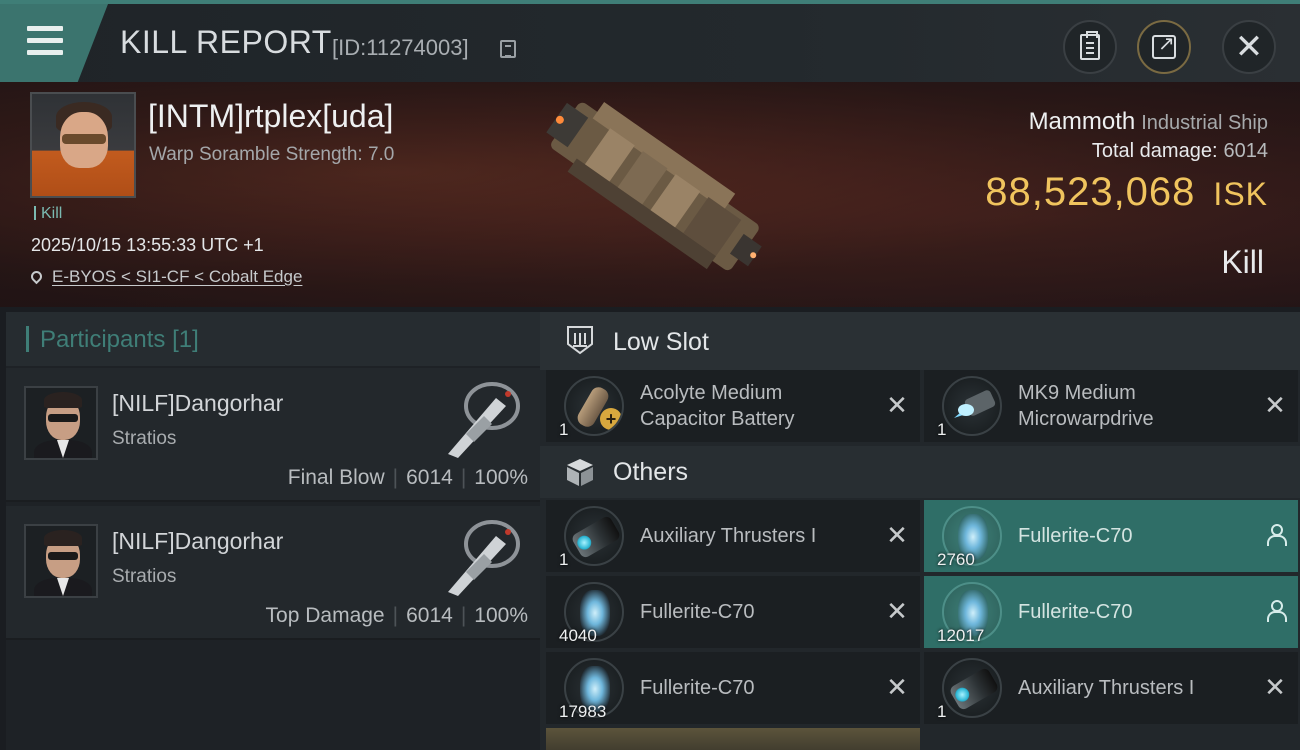  I want to click on item-name-line1: Acolyte Medium, so click(711, 393).